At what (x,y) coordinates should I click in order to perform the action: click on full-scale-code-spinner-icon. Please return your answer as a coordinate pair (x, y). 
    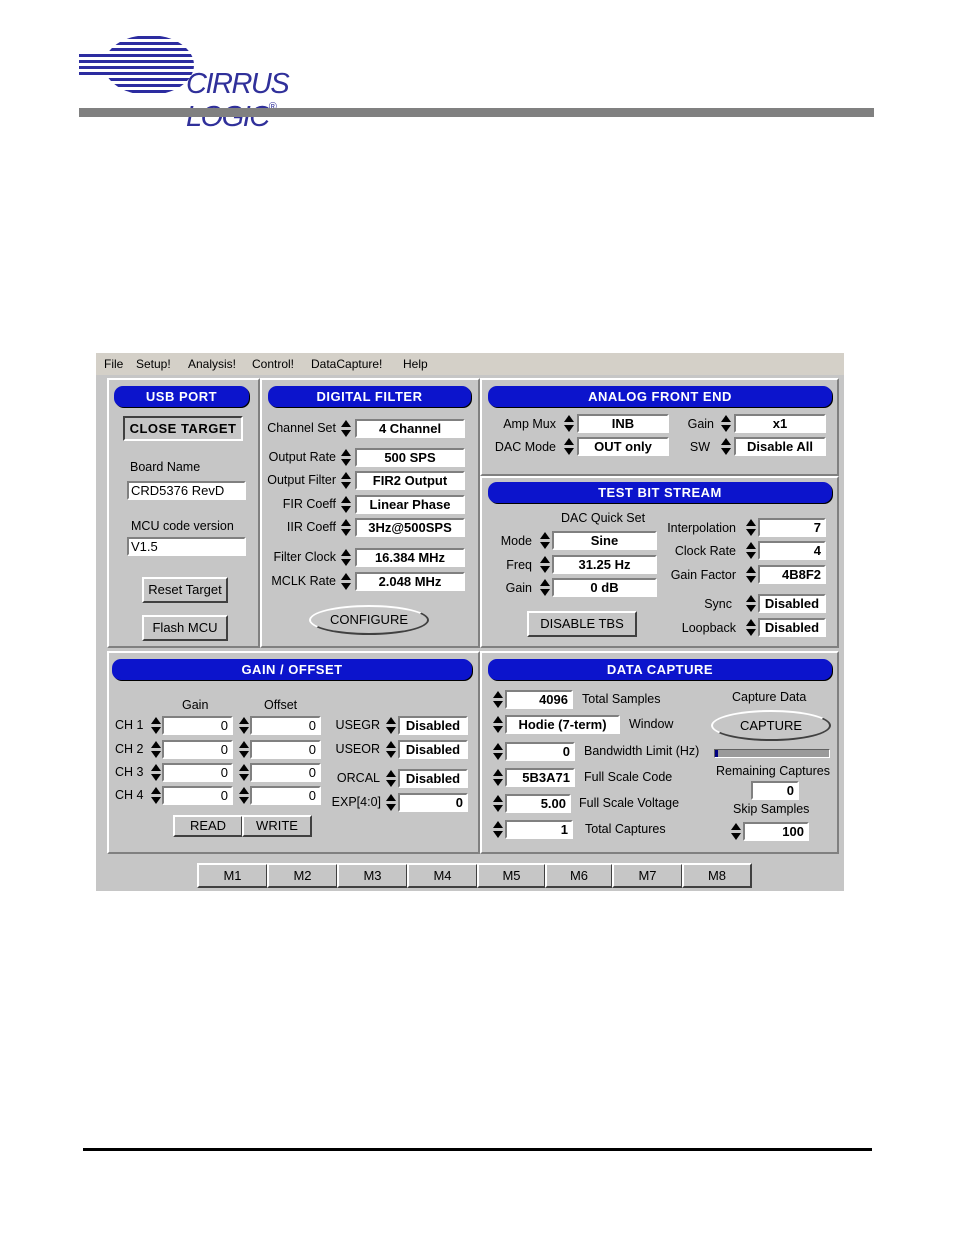
    Looking at the image, I should click on (497, 777).